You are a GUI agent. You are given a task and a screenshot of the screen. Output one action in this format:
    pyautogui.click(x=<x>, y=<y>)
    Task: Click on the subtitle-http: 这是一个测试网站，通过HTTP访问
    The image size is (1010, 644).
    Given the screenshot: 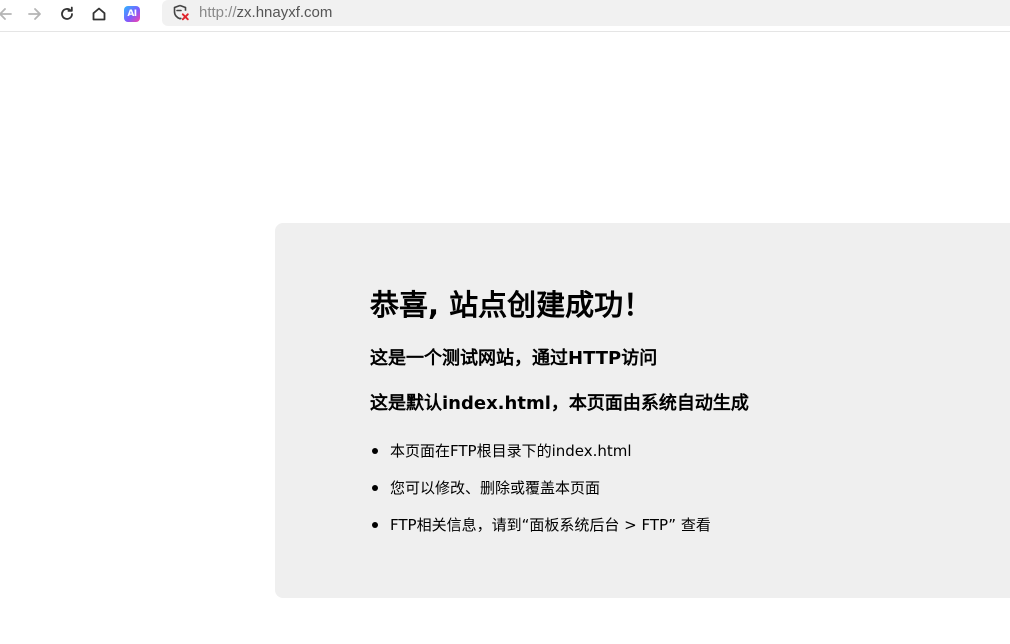 What is the action you would take?
    pyautogui.click(x=514, y=358)
    